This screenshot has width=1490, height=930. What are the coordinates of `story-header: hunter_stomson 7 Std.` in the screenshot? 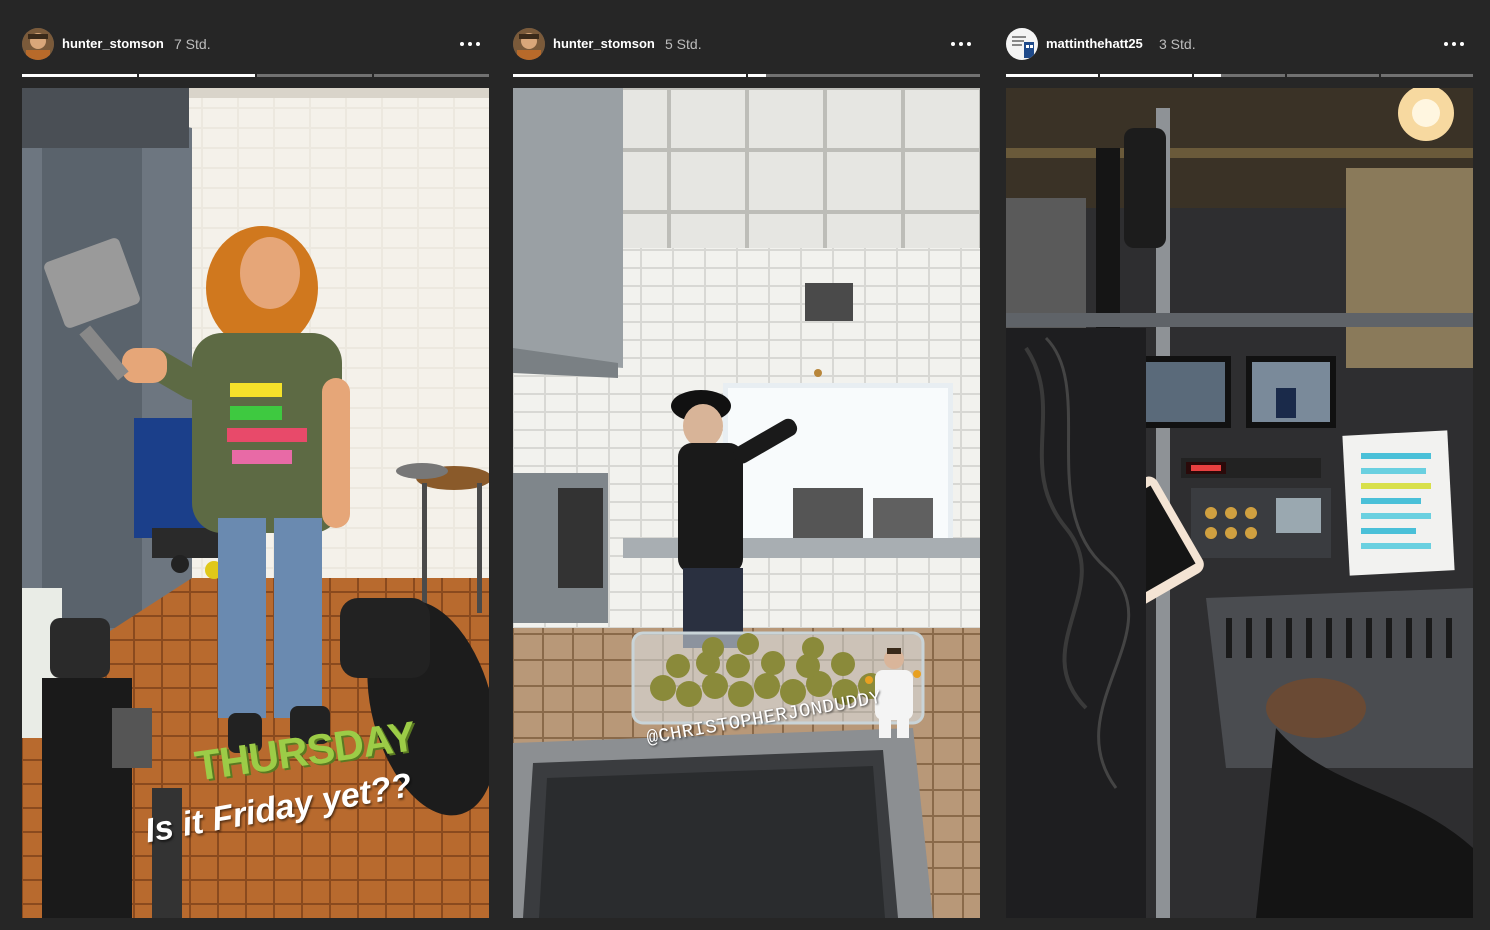 It's located at (255, 44).